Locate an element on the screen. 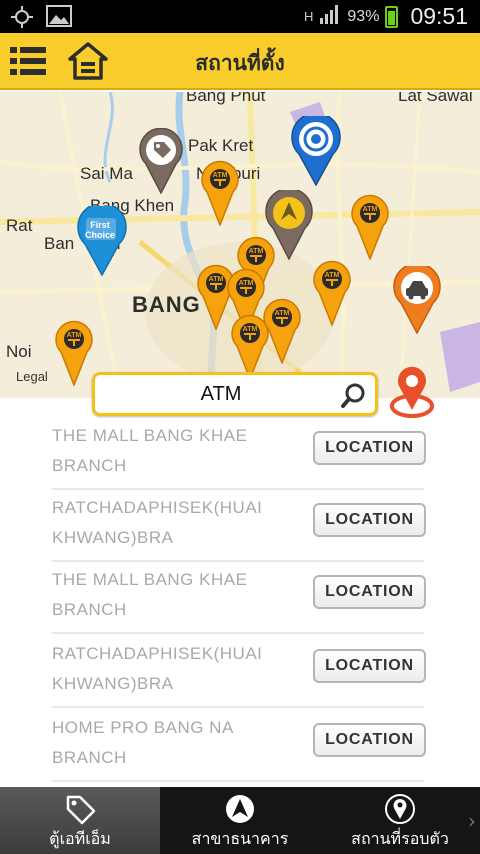  search-bar is located at coordinates (235, 394).